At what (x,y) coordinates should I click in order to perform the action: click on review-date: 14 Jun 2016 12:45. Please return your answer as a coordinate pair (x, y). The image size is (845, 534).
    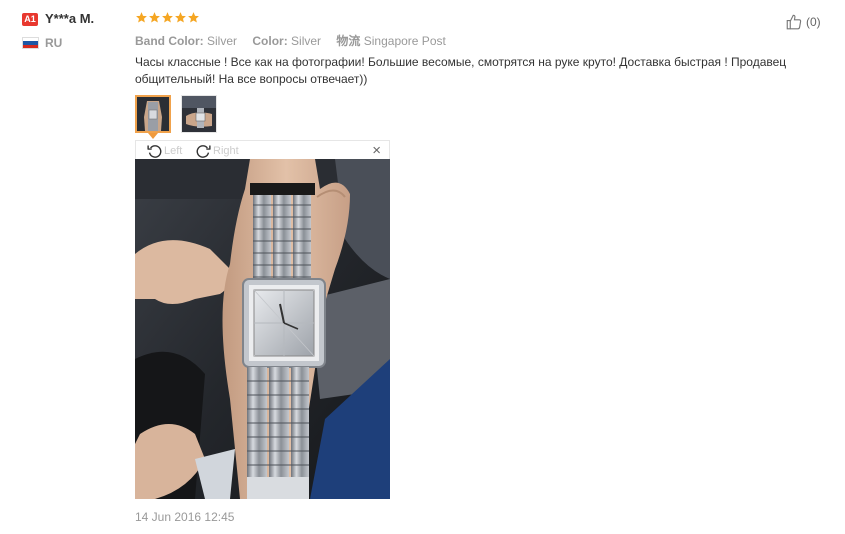
    Looking at the image, I should click on (185, 517).